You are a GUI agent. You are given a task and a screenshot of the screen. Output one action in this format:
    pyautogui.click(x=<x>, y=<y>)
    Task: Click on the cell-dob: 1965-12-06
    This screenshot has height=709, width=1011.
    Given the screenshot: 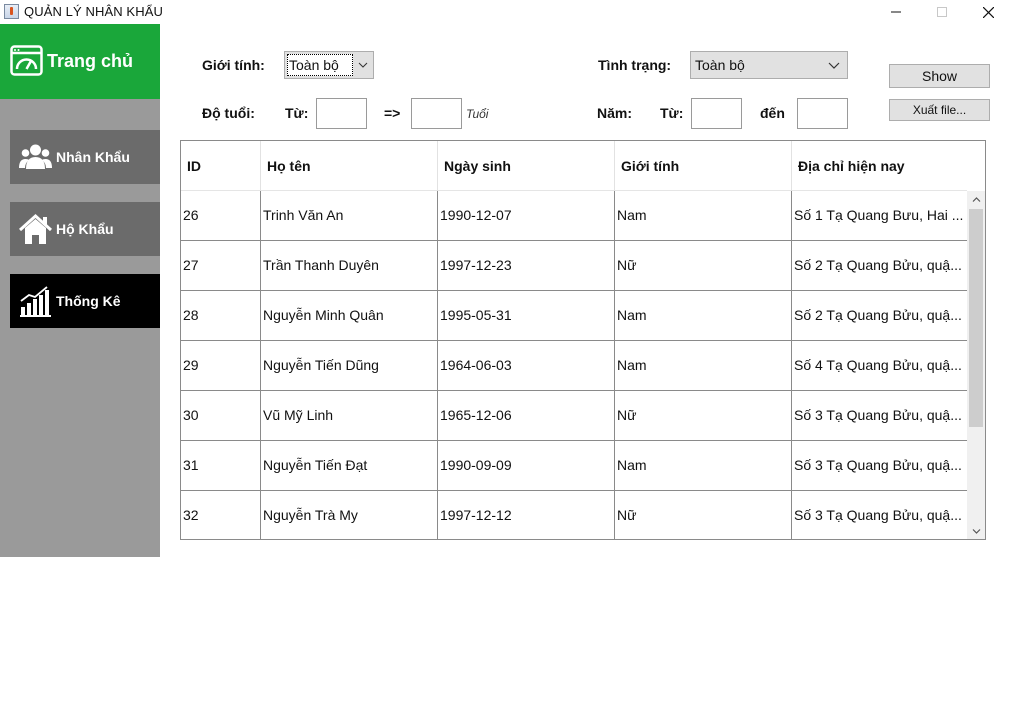 What is the action you would take?
    pyautogui.click(x=526, y=416)
    